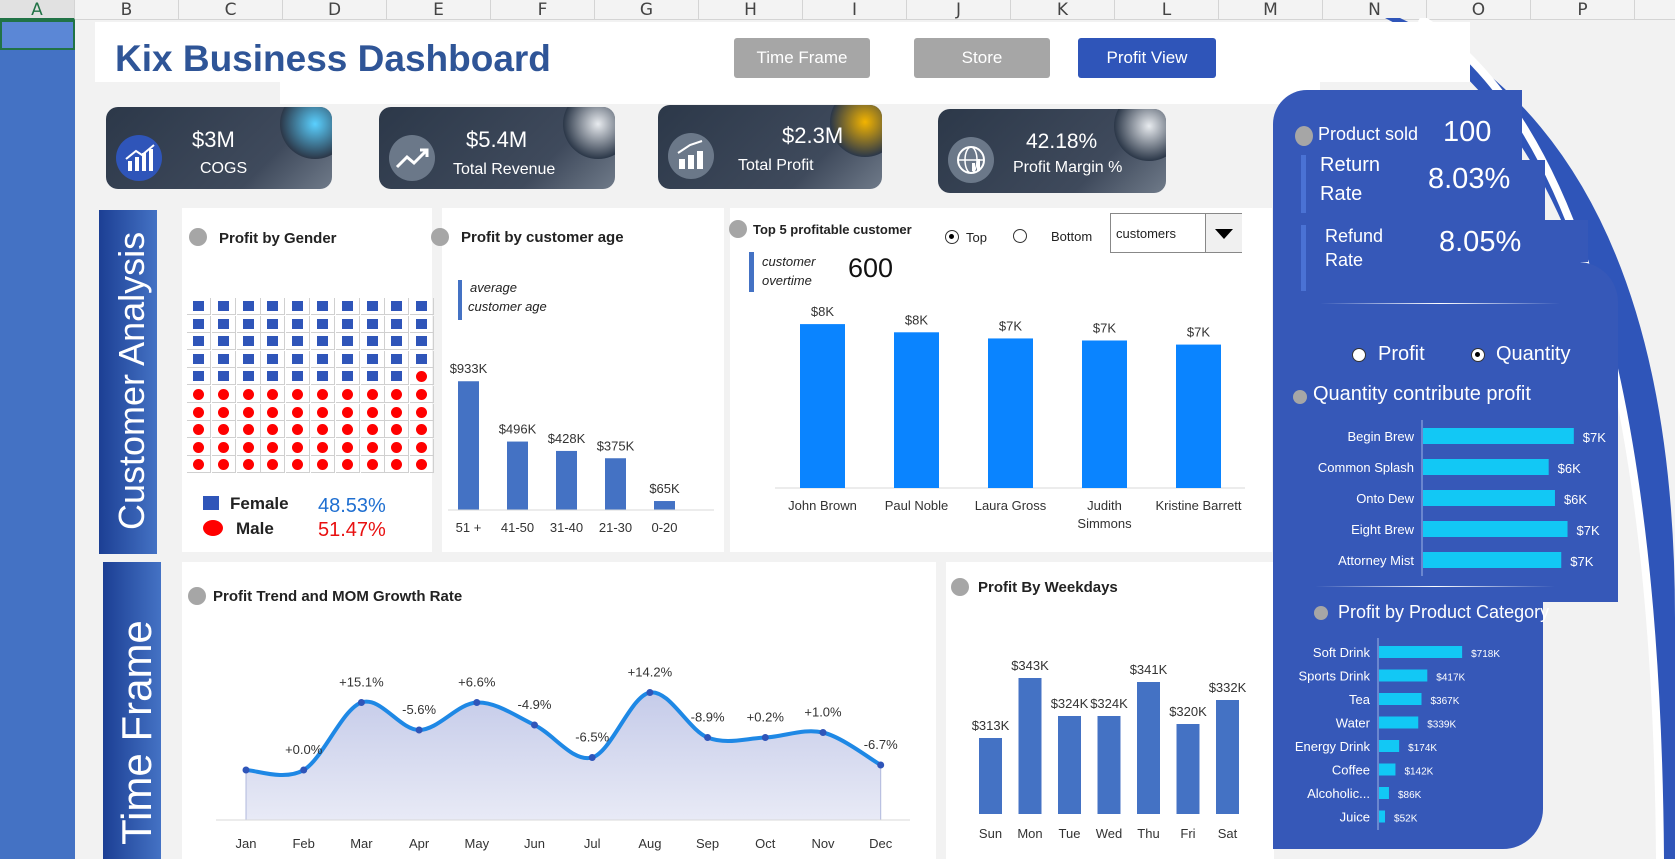 Image resolution: width=1675 pixels, height=859 pixels. Describe the element at coordinates (1068, 167) in the screenshot. I see `kpi-label: Profit Margin %` at that location.